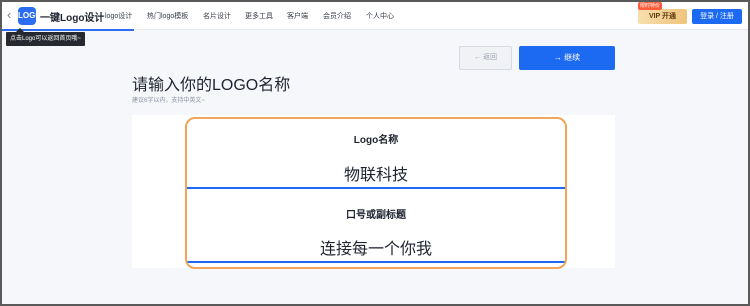  What do you see at coordinates (337, 16) in the screenshot?
I see `nav-item-membership: 会员介绍` at bounding box center [337, 16].